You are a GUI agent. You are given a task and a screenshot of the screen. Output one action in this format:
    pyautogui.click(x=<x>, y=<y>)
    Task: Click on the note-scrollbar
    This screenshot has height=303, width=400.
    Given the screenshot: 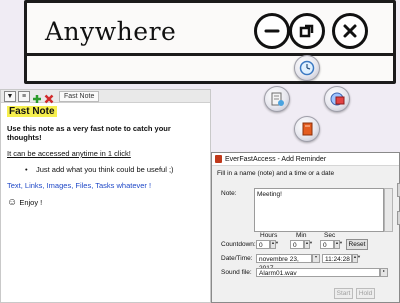 What is the action you would take?
    pyautogui.click(x=388, y=210)
    